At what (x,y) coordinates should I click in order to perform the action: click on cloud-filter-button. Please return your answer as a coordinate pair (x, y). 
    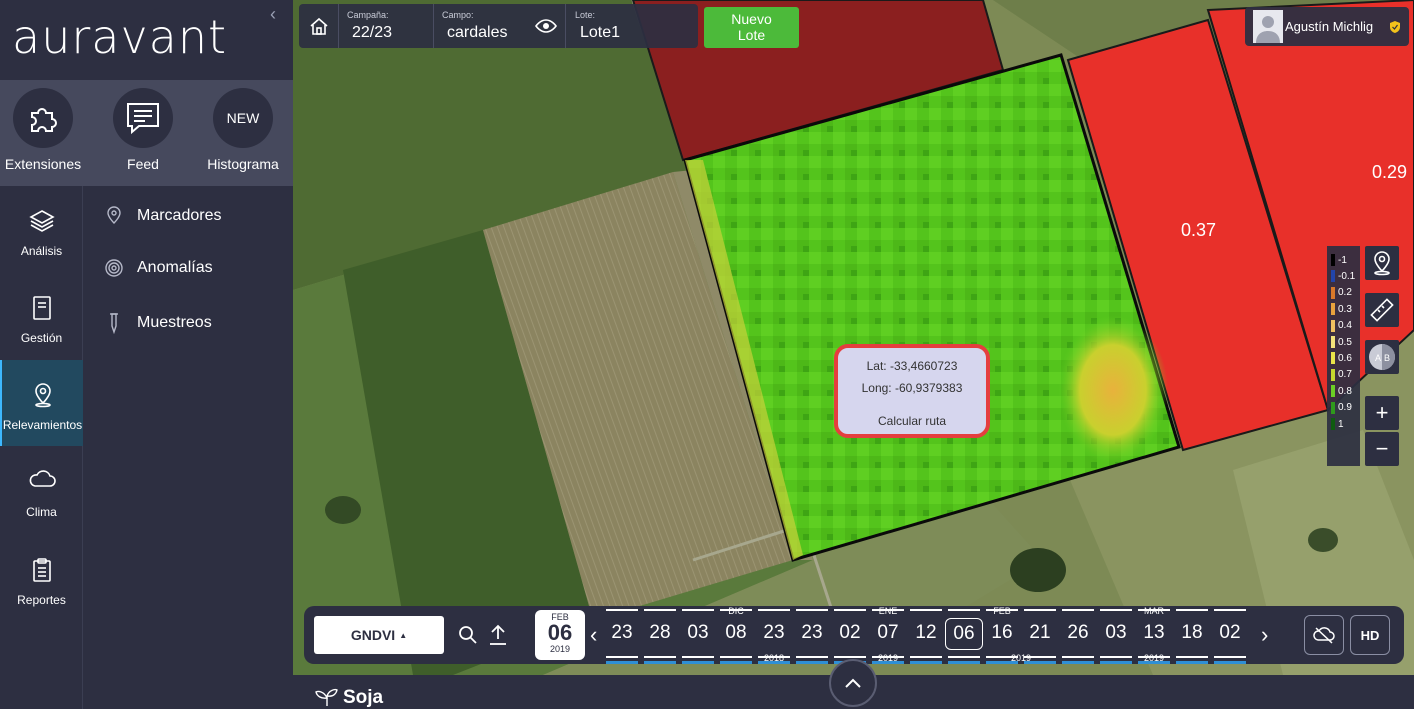
    Looking at the image, I should click on (1324, 635).